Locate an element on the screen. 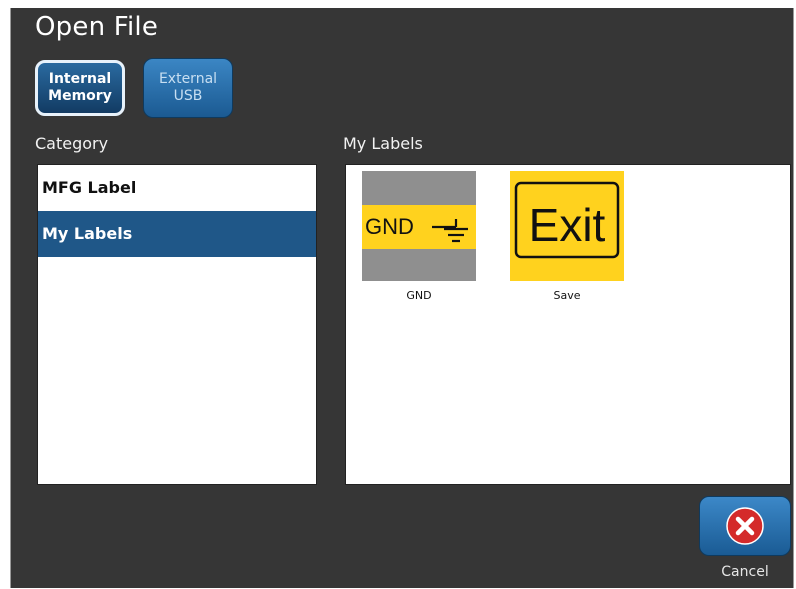 This screenshot has width=796, height=589. label-caption-gnd: GND is located at coordinates (419, 295).